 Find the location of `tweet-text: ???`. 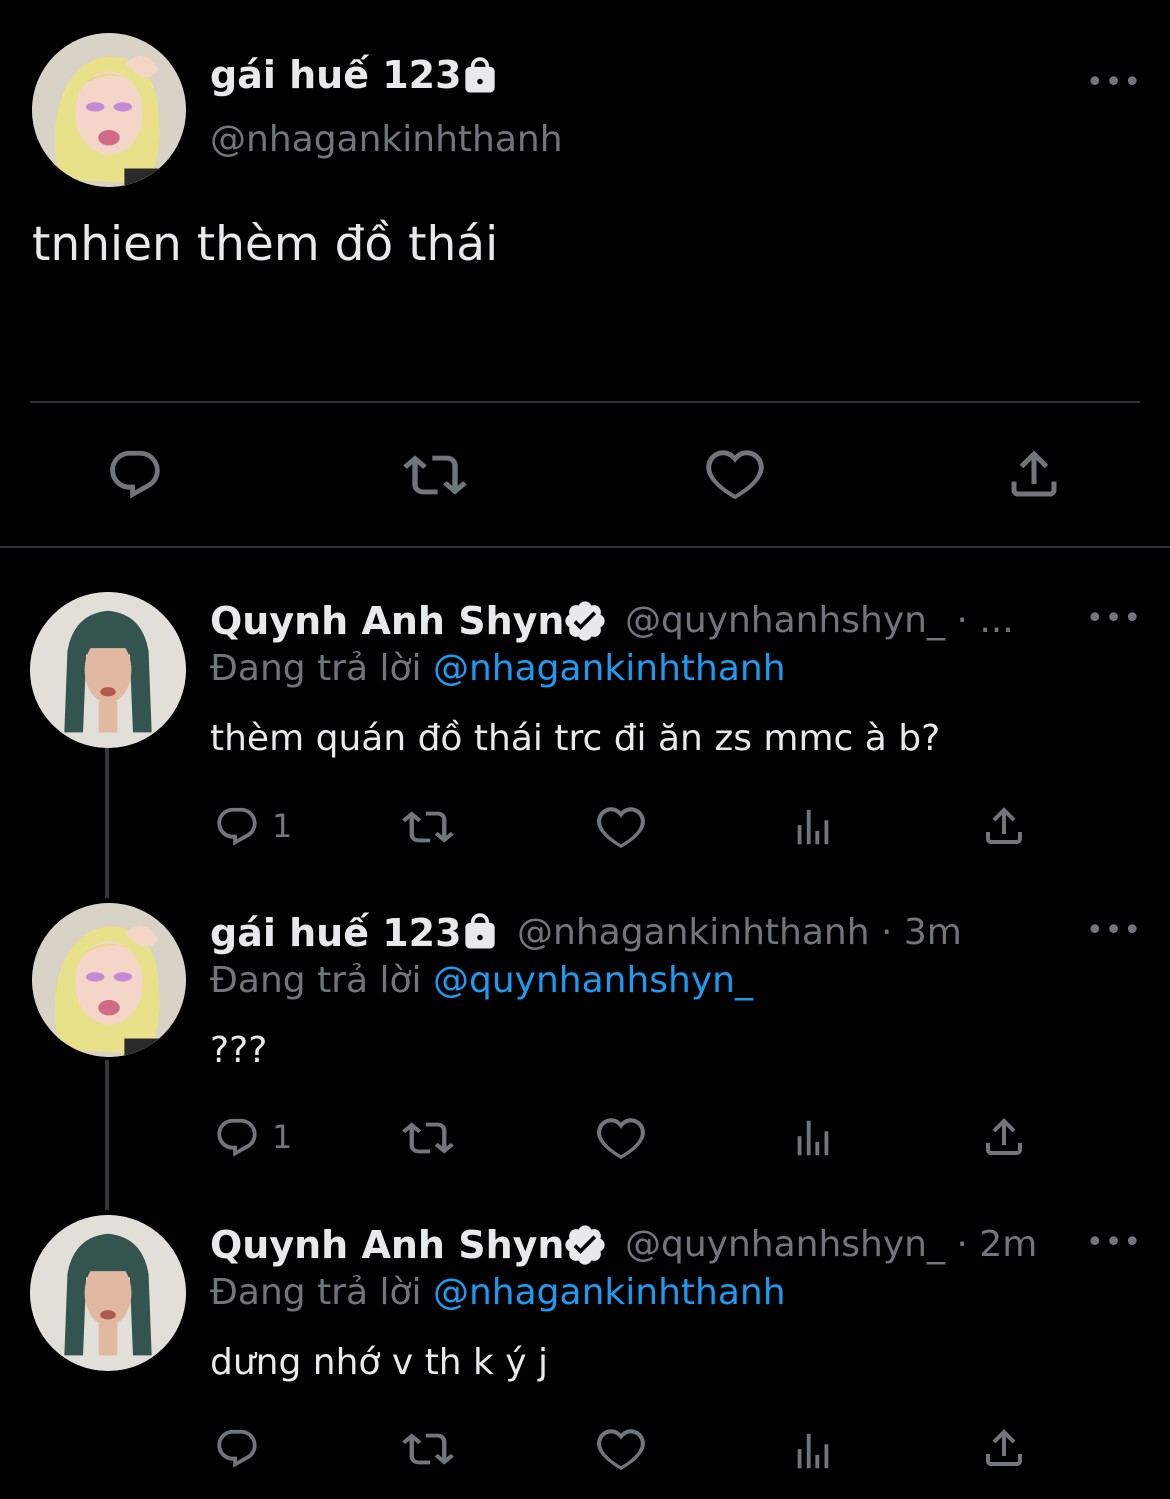

tweet-text: ??? is located at coordinates (239, 1050).